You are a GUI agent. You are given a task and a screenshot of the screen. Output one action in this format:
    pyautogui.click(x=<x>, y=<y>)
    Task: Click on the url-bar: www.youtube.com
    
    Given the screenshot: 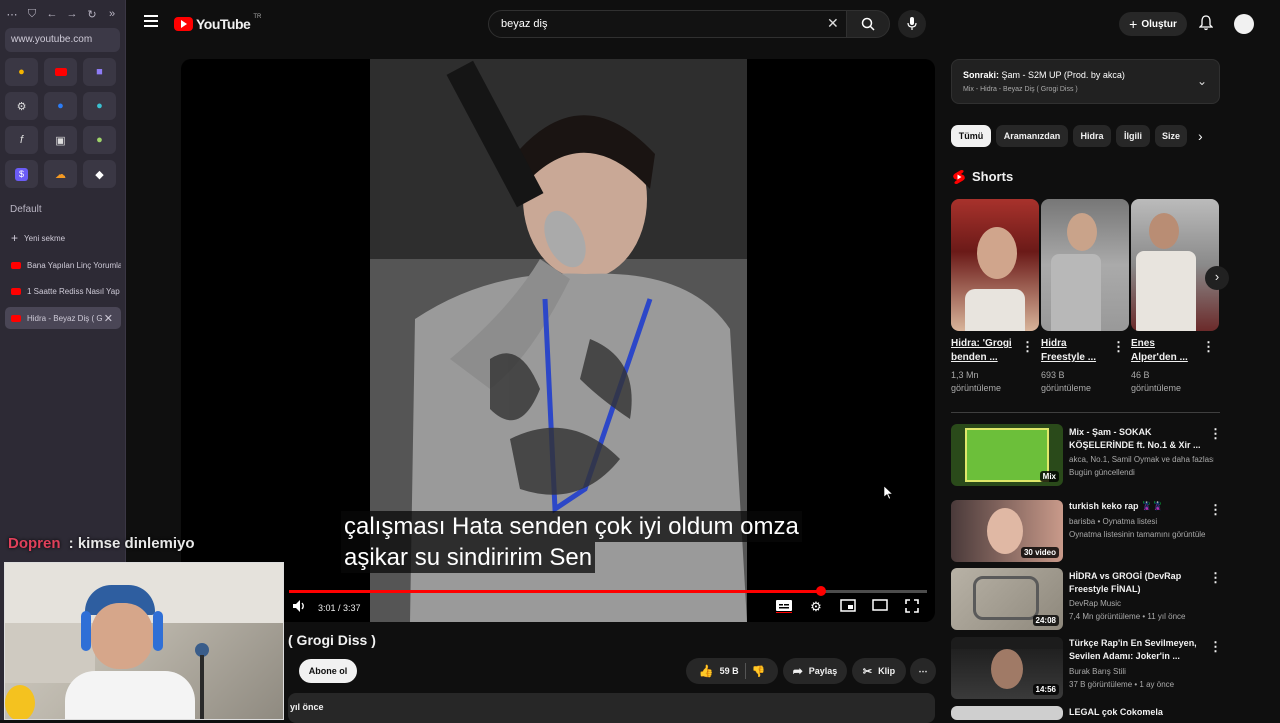 What is the action you would take?
    pyautogui.click(x=62, y=40)
    